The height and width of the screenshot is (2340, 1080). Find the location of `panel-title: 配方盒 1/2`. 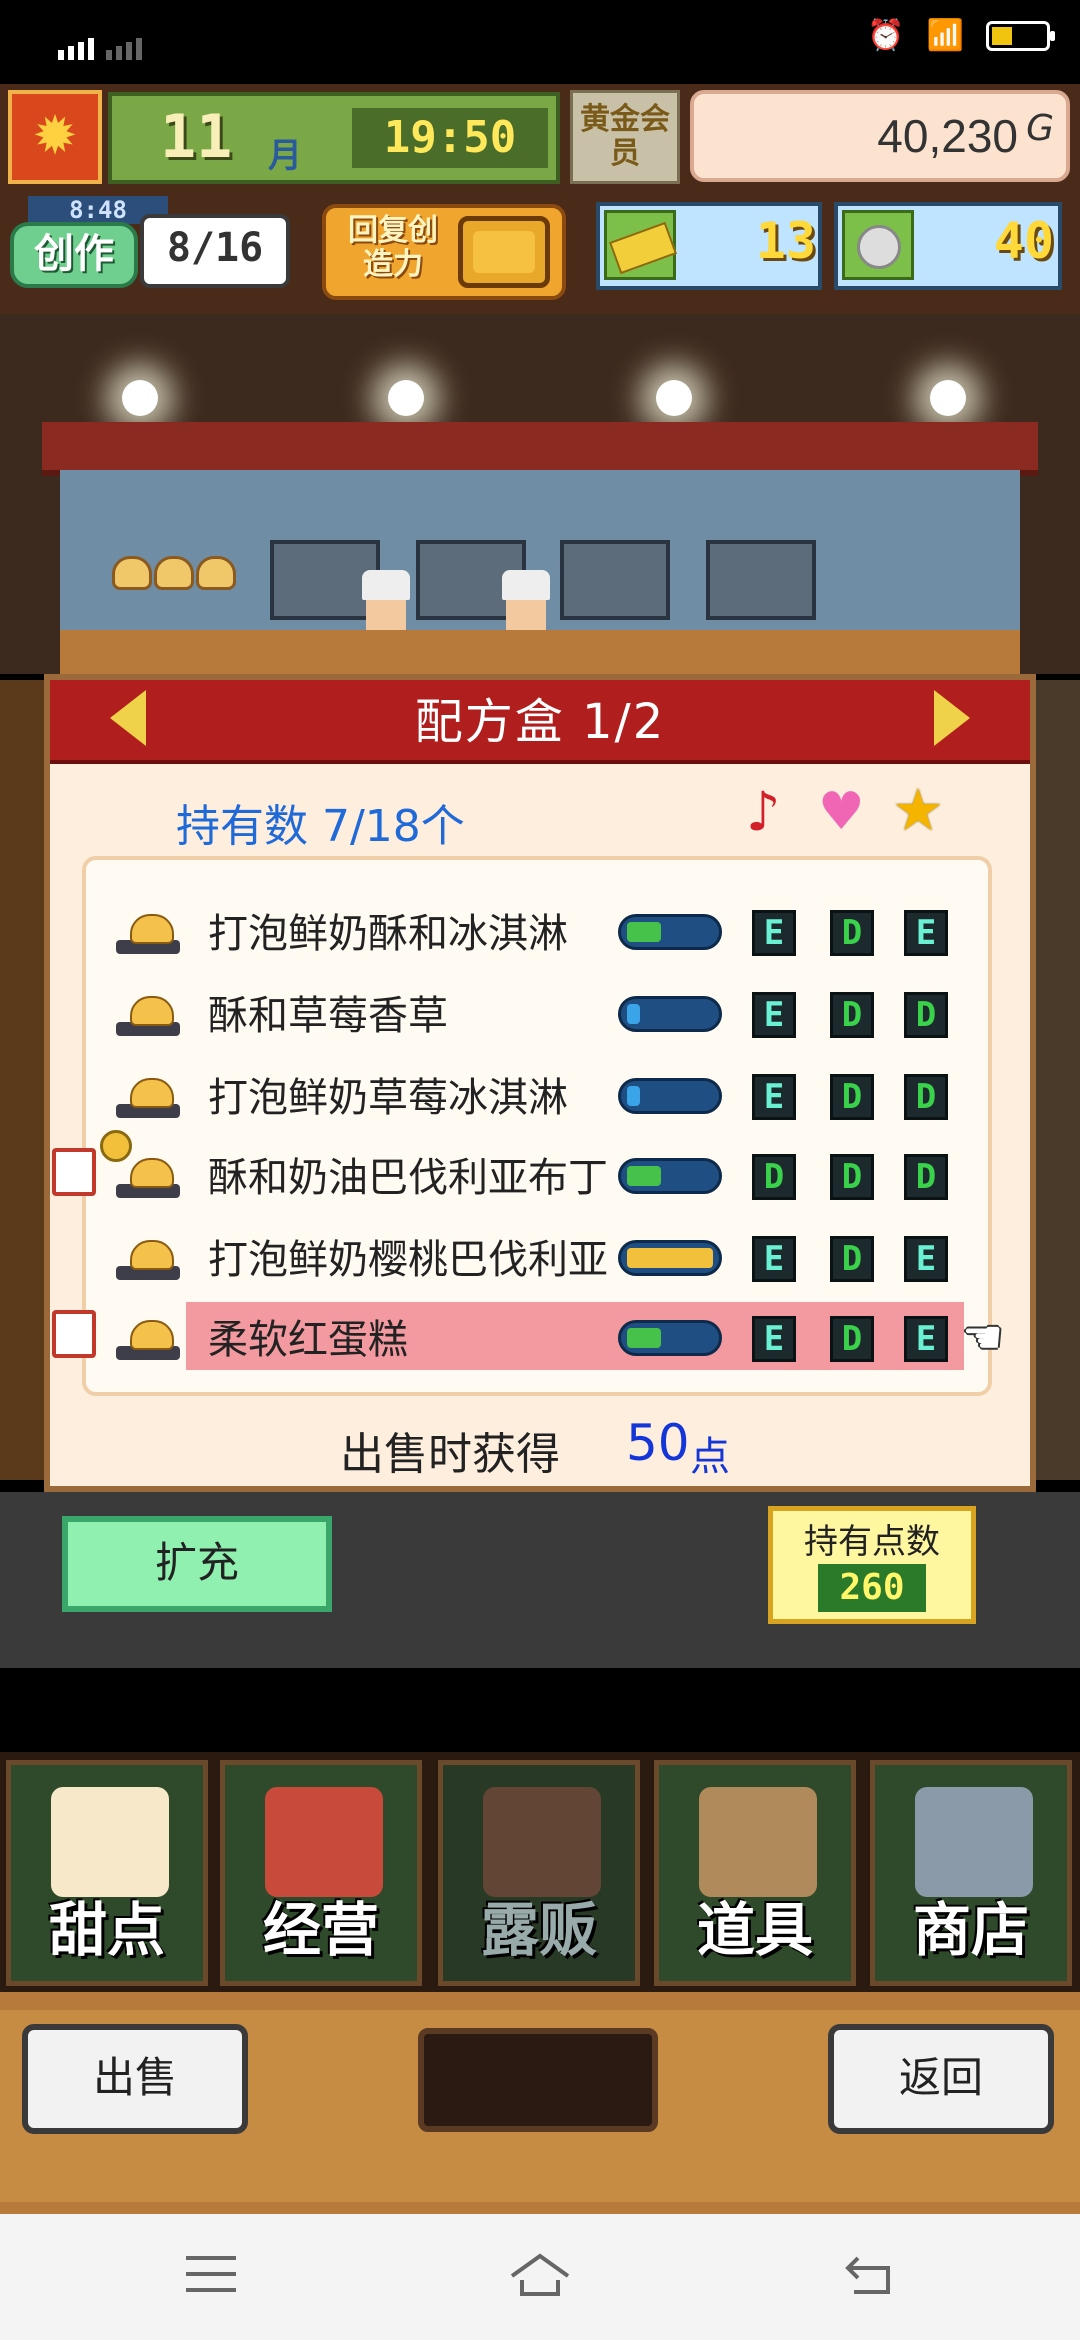

panel-title: 配方盒 1/2 is located at coordinates (540, 722).